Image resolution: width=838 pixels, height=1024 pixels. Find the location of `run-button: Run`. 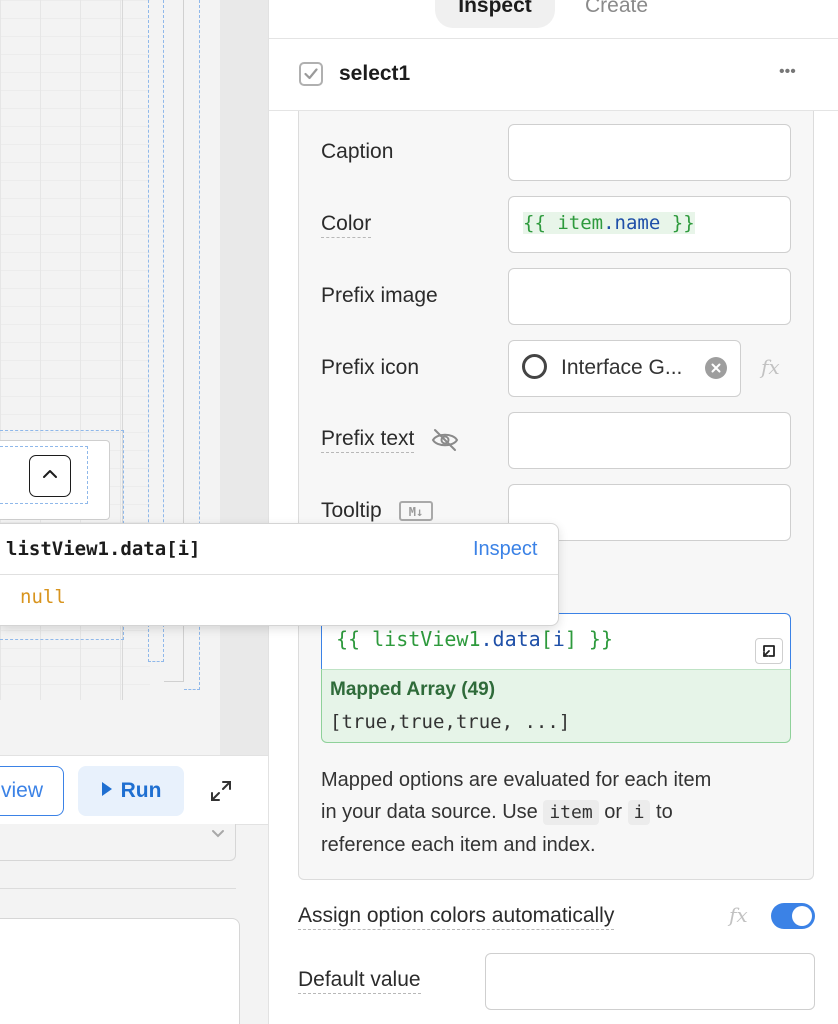

run-button: Run is located at coordinates (131, 791).